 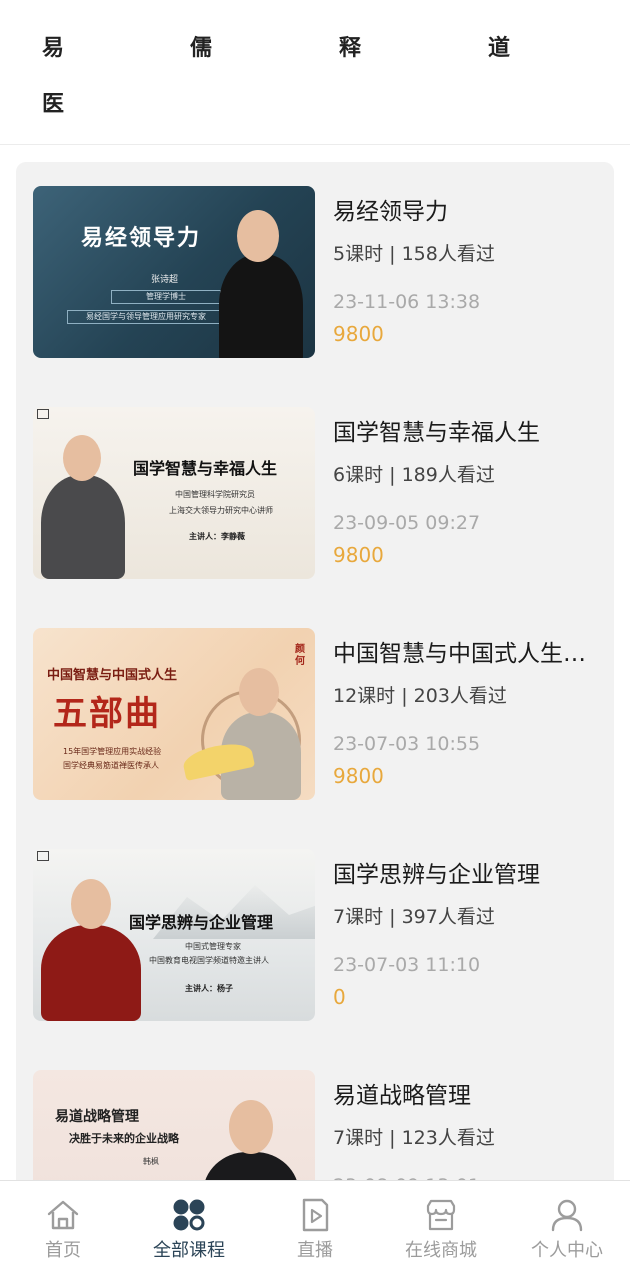 What do you see at coordinates (414, 254) in the screenshot?
I see `course-meta: 5课时 | 158人看过` at bounding box center [414, 254].